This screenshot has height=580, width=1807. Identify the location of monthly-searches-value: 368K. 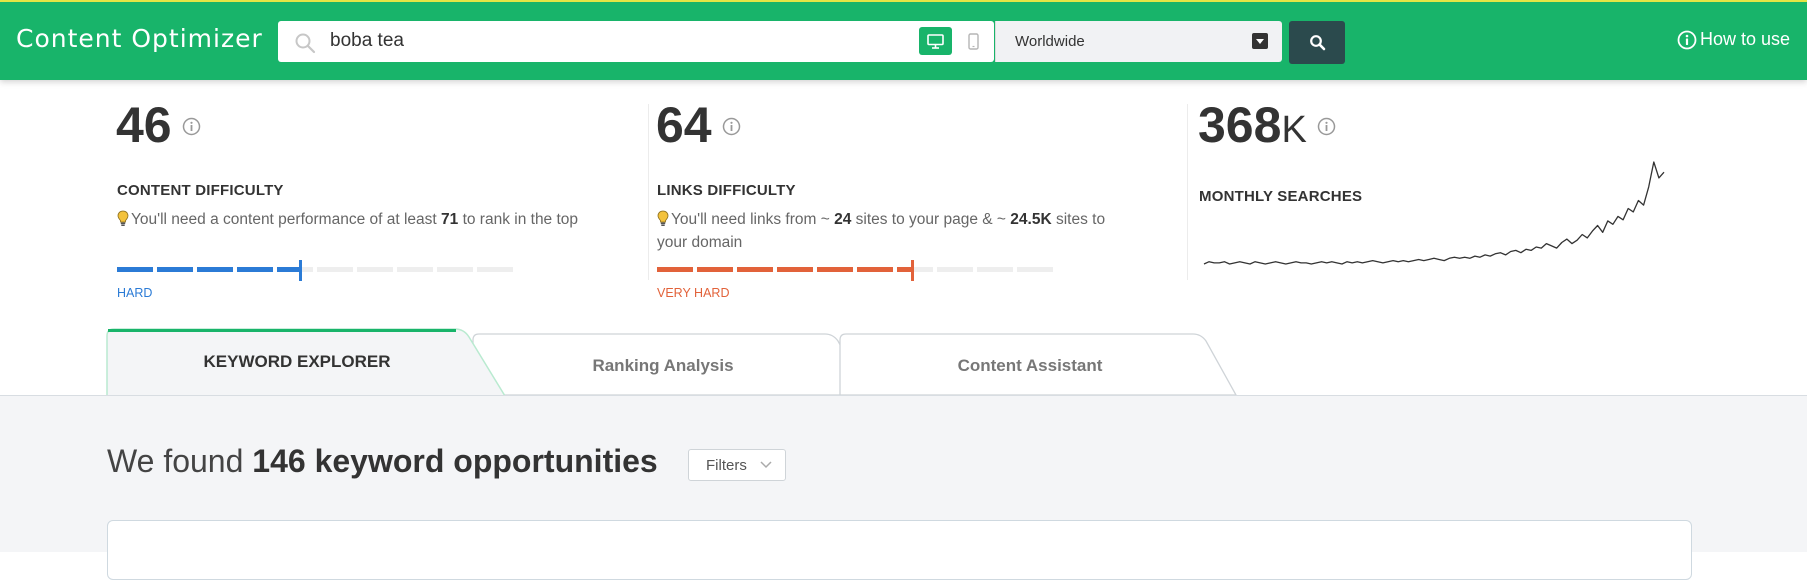
(1252, 125).